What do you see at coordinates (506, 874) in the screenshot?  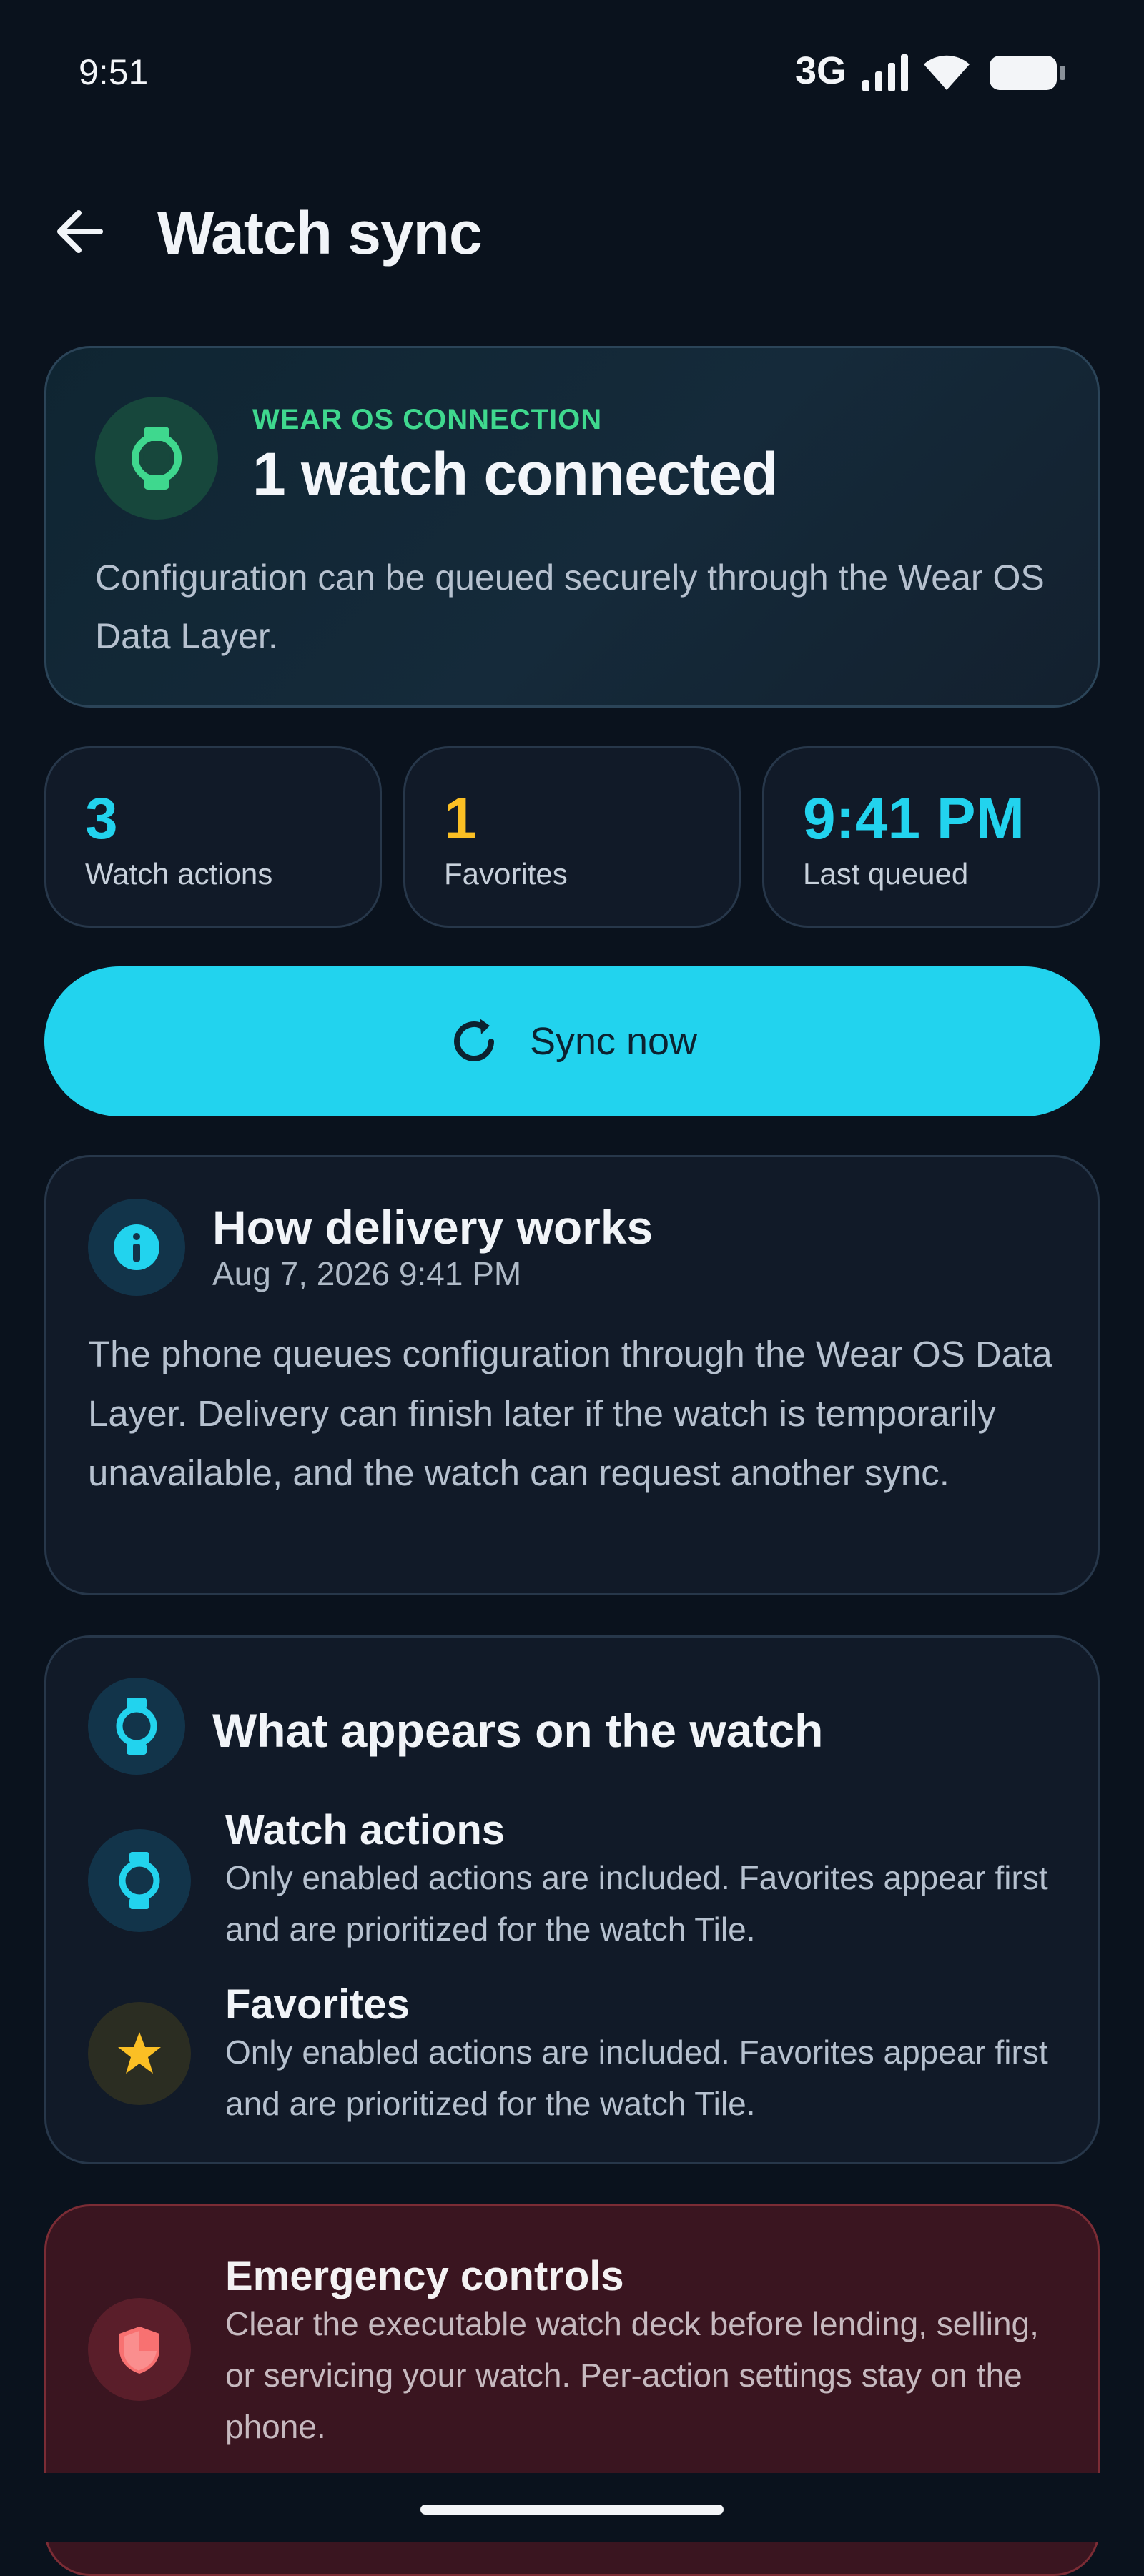 I see `stat-label: Favorites` at bounding box center [506, 874].